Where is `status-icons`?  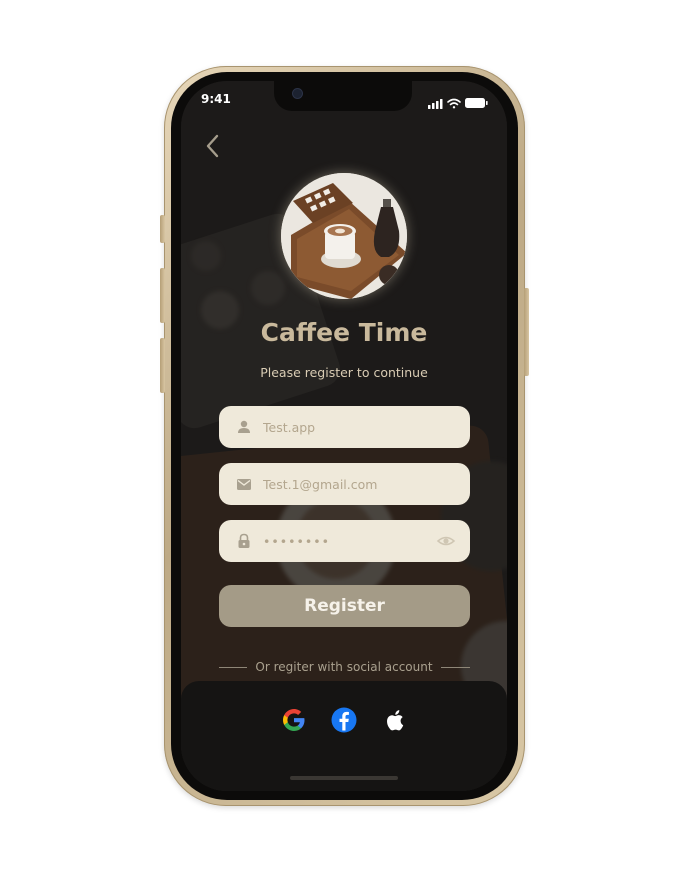
status-icons is located at coordinates (458, 101).